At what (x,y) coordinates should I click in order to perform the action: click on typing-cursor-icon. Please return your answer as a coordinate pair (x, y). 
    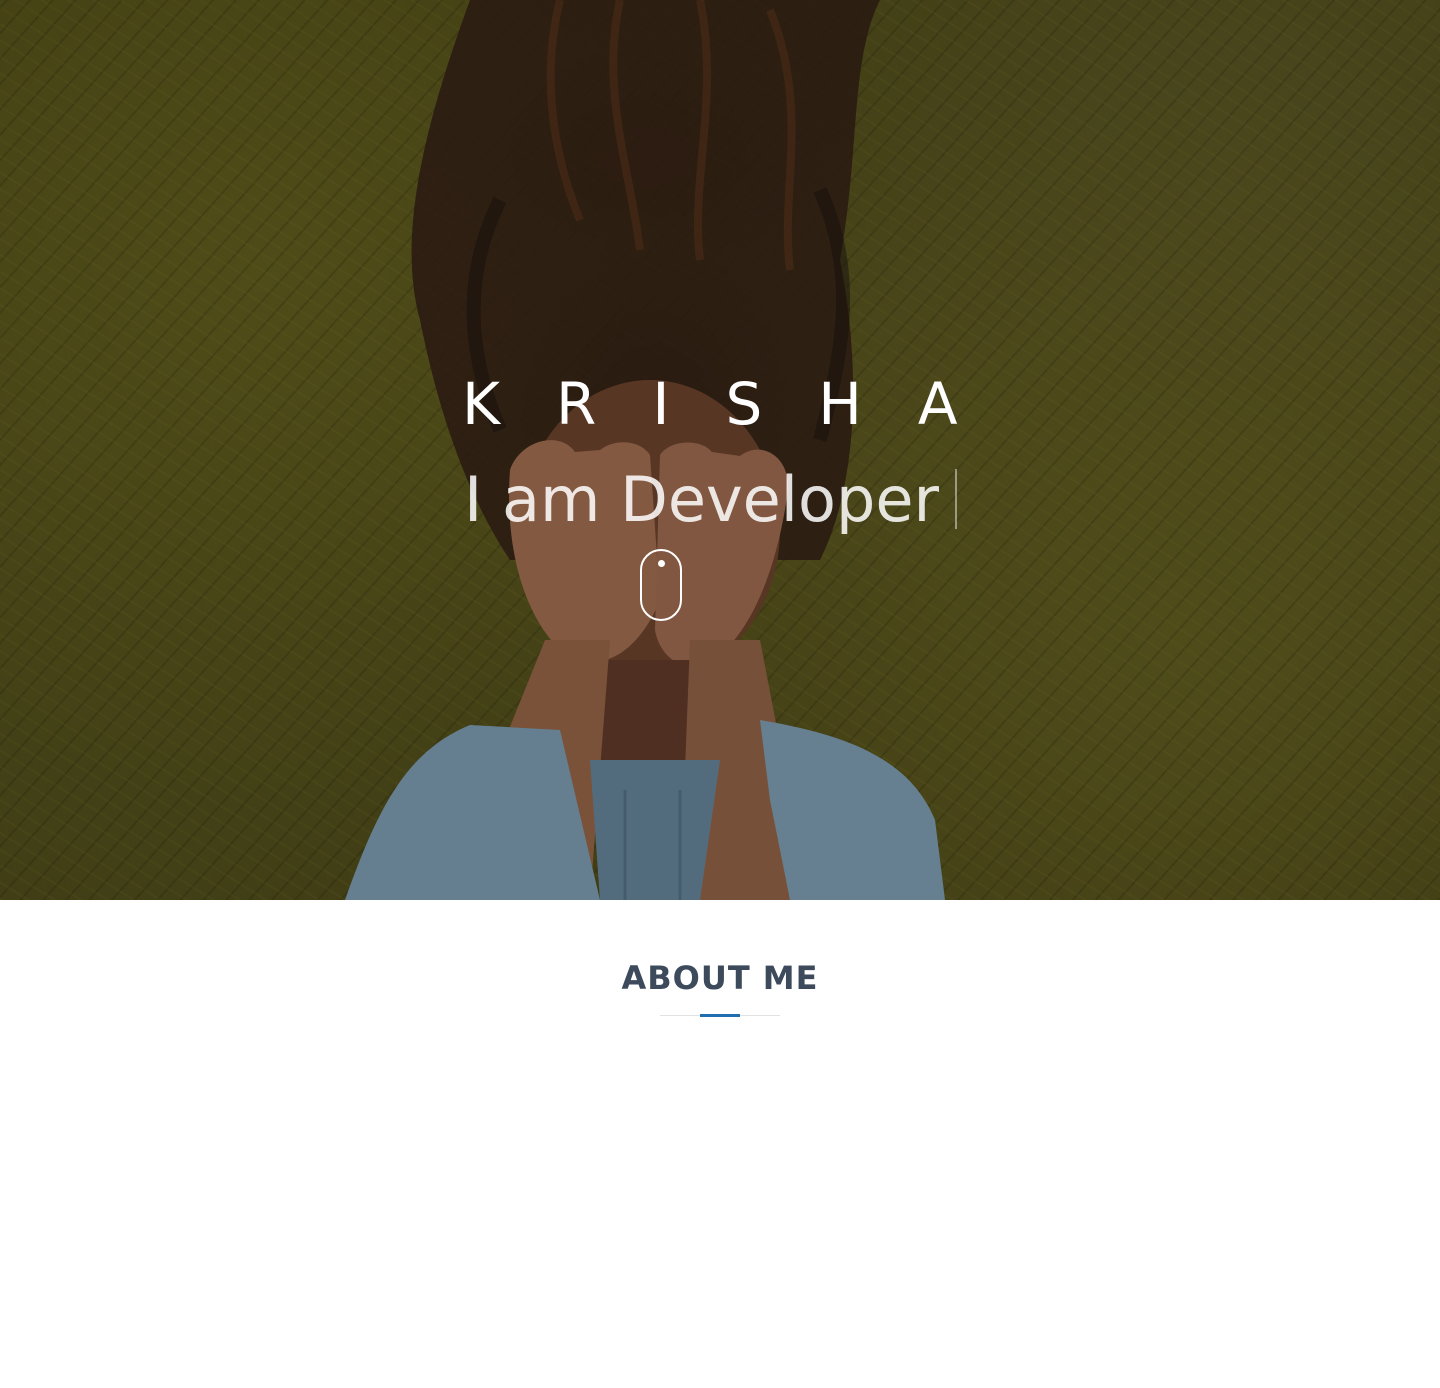
    Looking at the image, I should click on (955, 499).